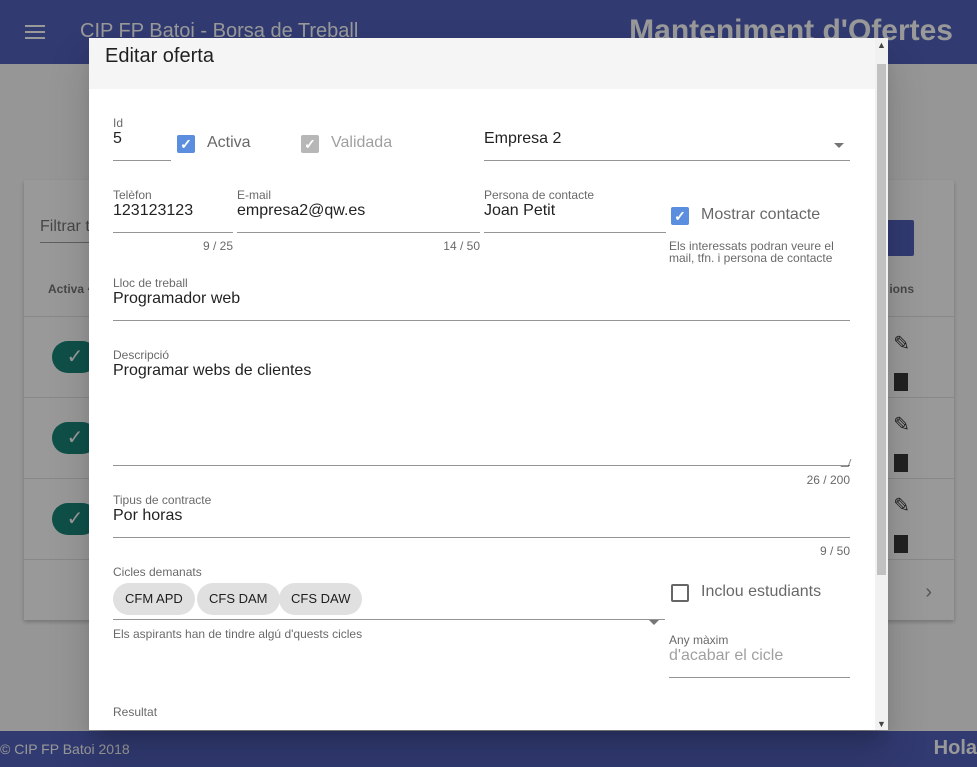 Image resolution: width=977 pixels, height=767 pixels. Describe the element at coordinates (481, 299) in the screenshot. I see `lloc-field: Lloc de treball Programador web` at that location.